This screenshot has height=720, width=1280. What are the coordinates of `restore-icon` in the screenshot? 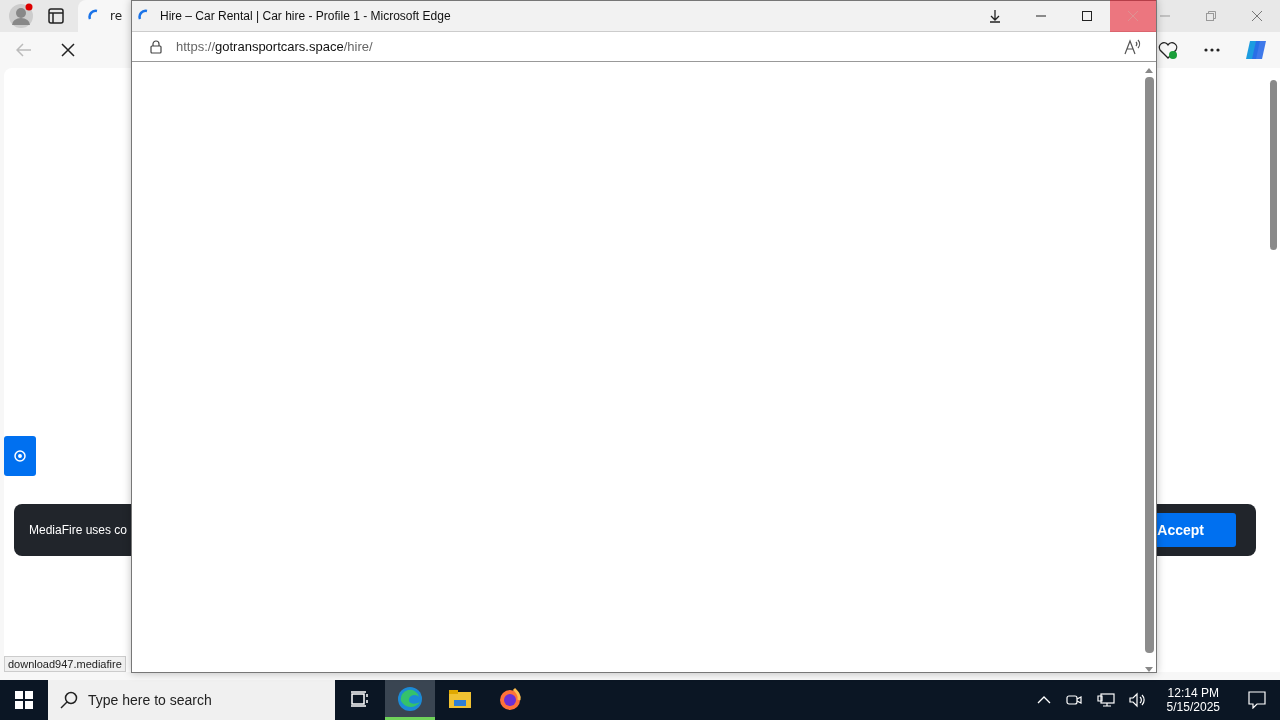 It's located at (1211, 16).